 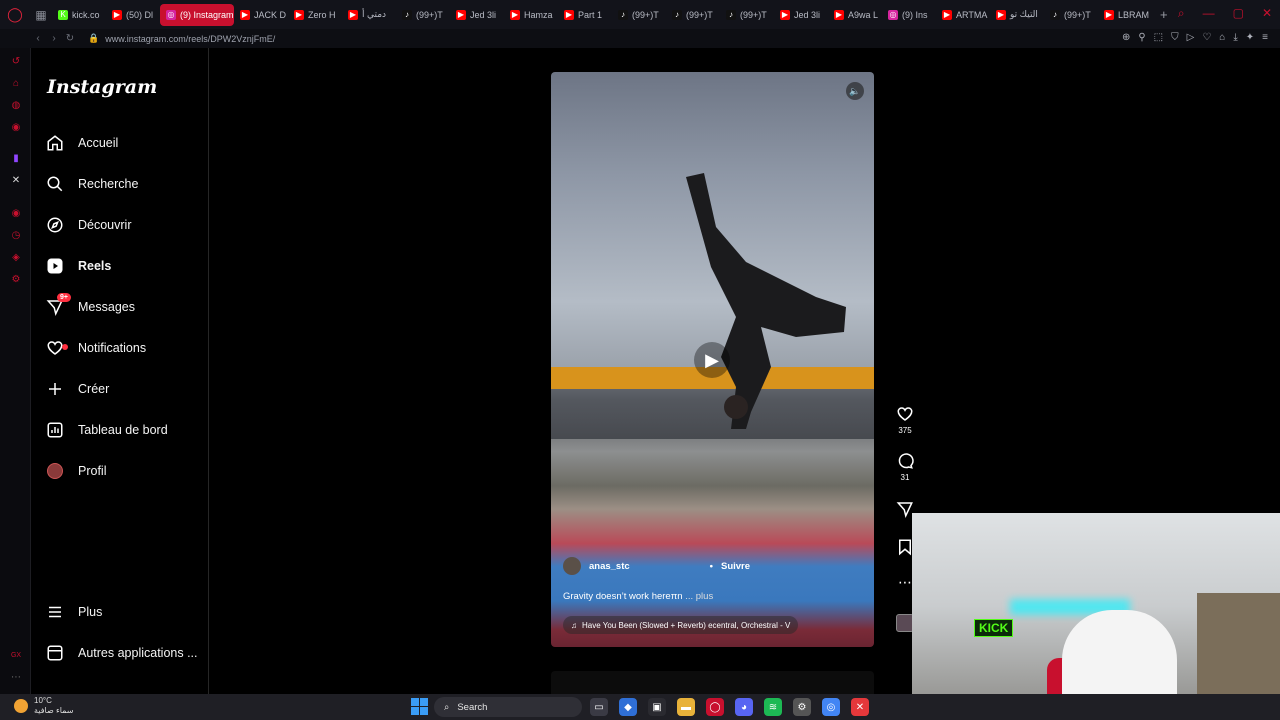 I want to click on browser-tab: ▶ Hamza, so click(x=531, y=15).